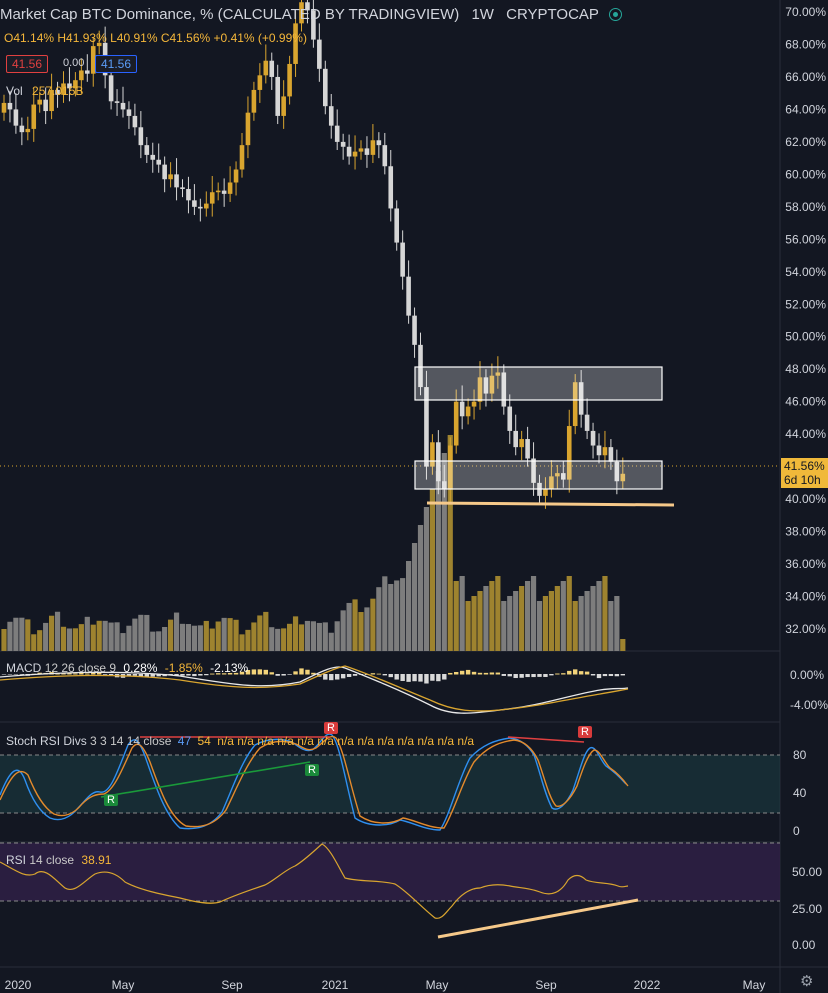 The height and width of the screenshot is (993, 828). What do you see at coordinates (615, 14) in the screenshot?
I see `market-status-icon` at bounding box center [615, 14].